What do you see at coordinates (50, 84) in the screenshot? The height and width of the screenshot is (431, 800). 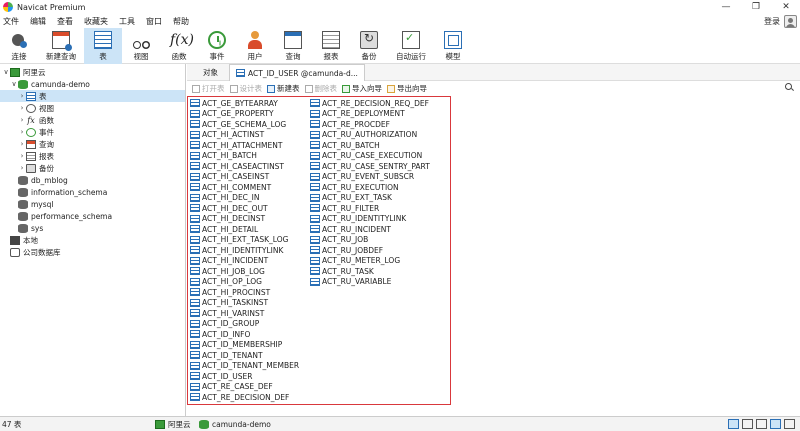 I see `tree-db-camunda-demo: ∨ camunda-demo` at bounding box center [50, 84].